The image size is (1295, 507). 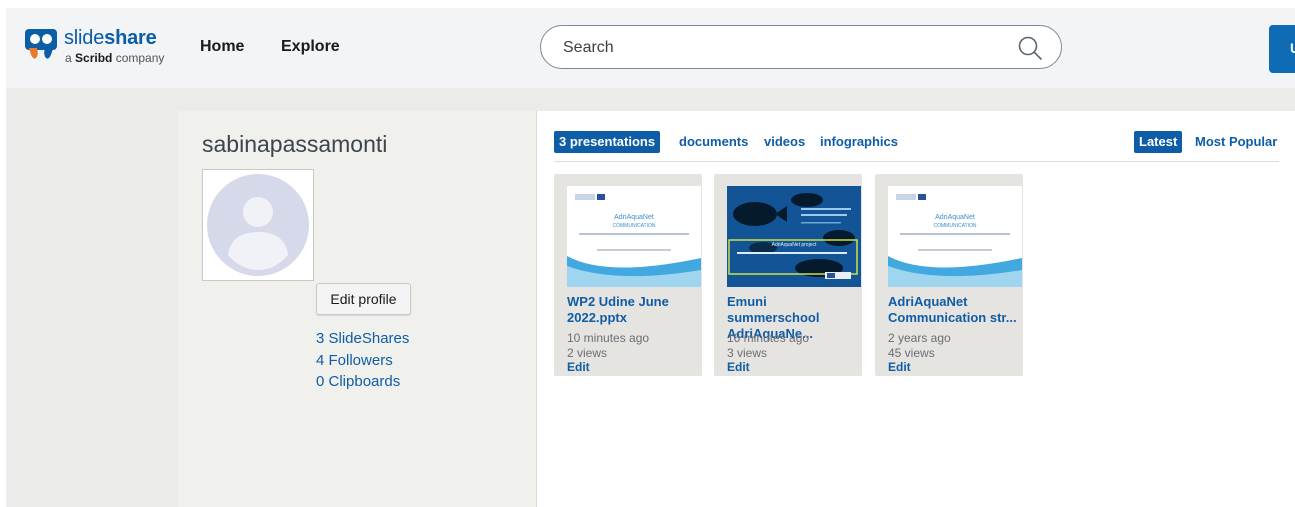 What do you see at coordinates (784, 142) in the screenshot?
I see `tab-videos: videos` at bounding box center [784, 142].